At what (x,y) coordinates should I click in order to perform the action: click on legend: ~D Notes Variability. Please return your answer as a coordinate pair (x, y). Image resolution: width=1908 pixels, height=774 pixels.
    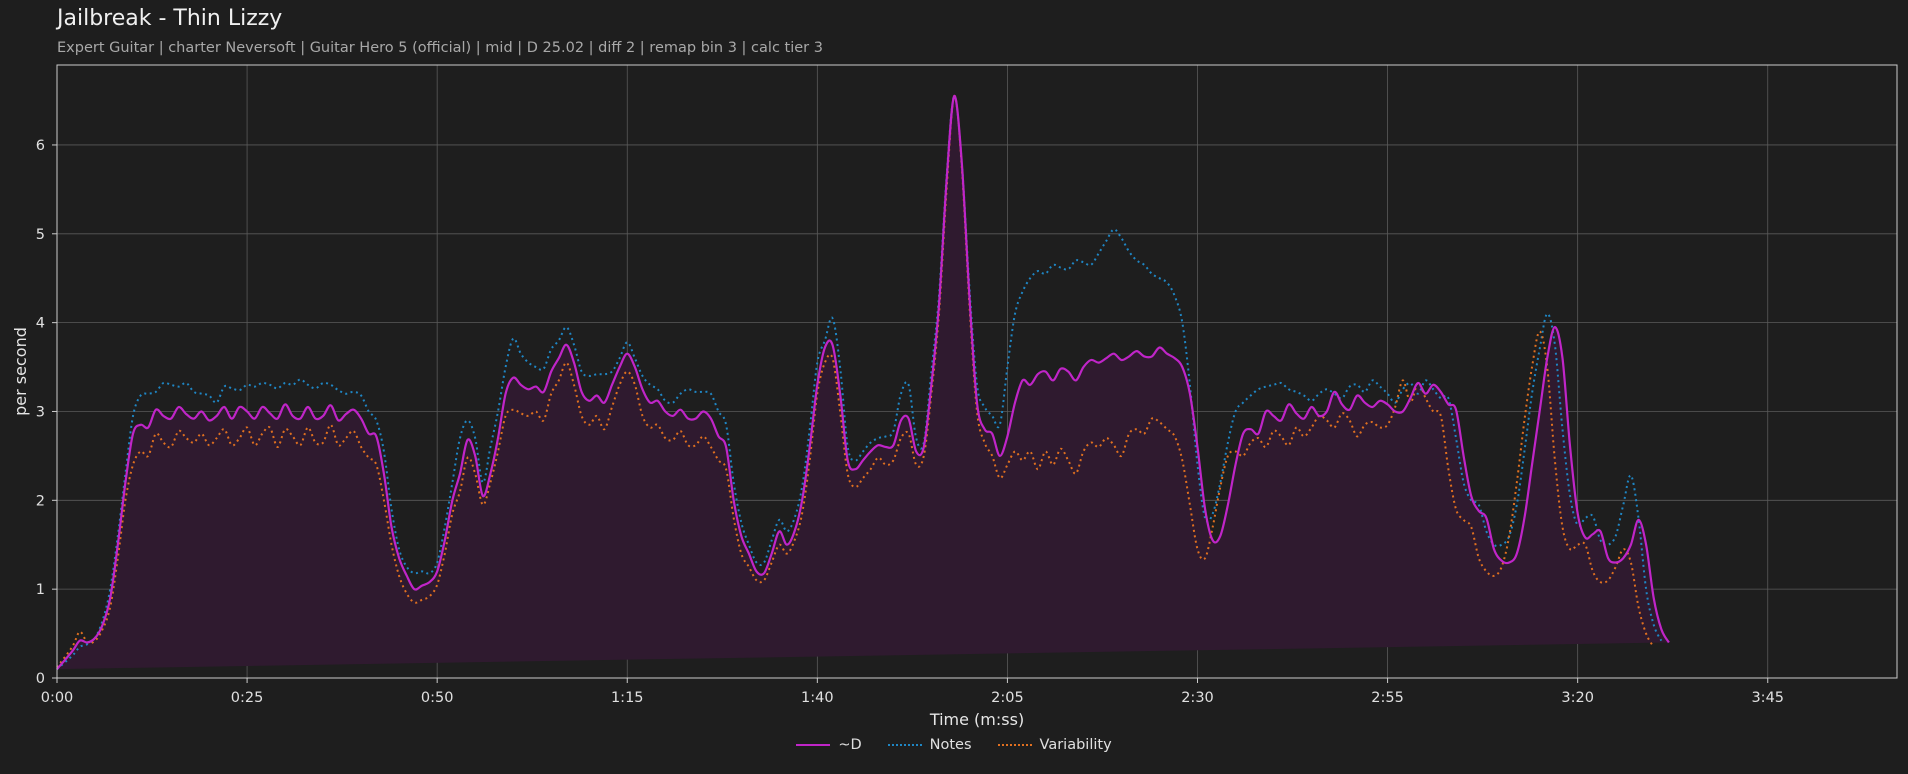
    Looking at the image, I should click on (954, 745).